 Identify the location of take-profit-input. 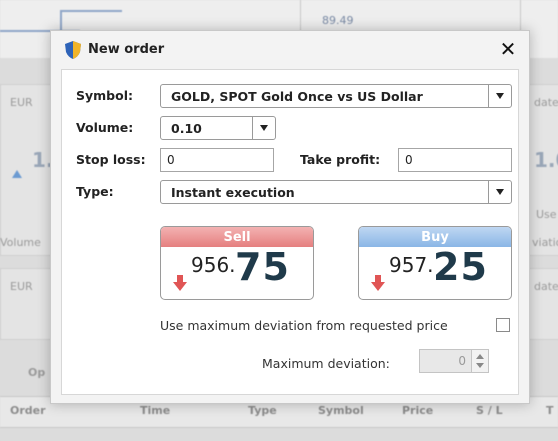
(455, 160).